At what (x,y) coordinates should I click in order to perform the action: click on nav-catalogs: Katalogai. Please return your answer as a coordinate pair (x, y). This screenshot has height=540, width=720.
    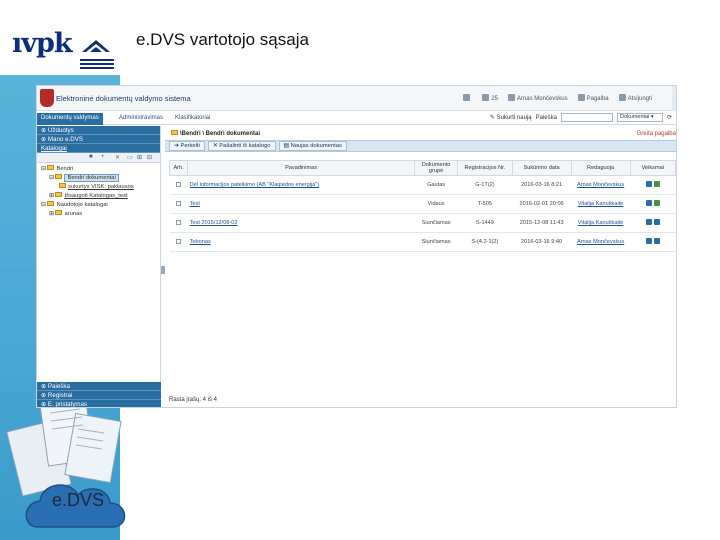
    Looking at the image, I should click on (98, 148).